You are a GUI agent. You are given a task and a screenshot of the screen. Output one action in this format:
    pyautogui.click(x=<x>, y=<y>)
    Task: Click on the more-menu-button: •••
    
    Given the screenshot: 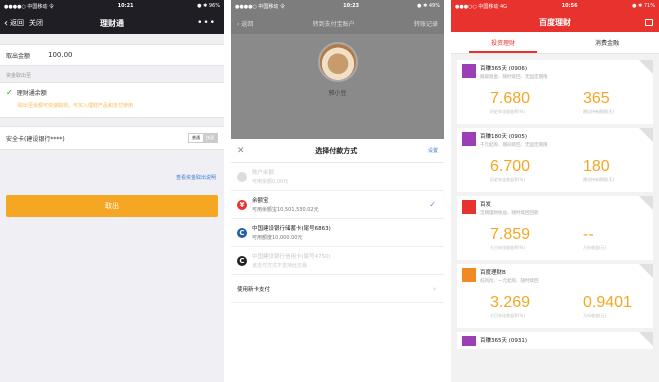 What is the action you would take?
    pyautogui.click(x=206, y=23)
    